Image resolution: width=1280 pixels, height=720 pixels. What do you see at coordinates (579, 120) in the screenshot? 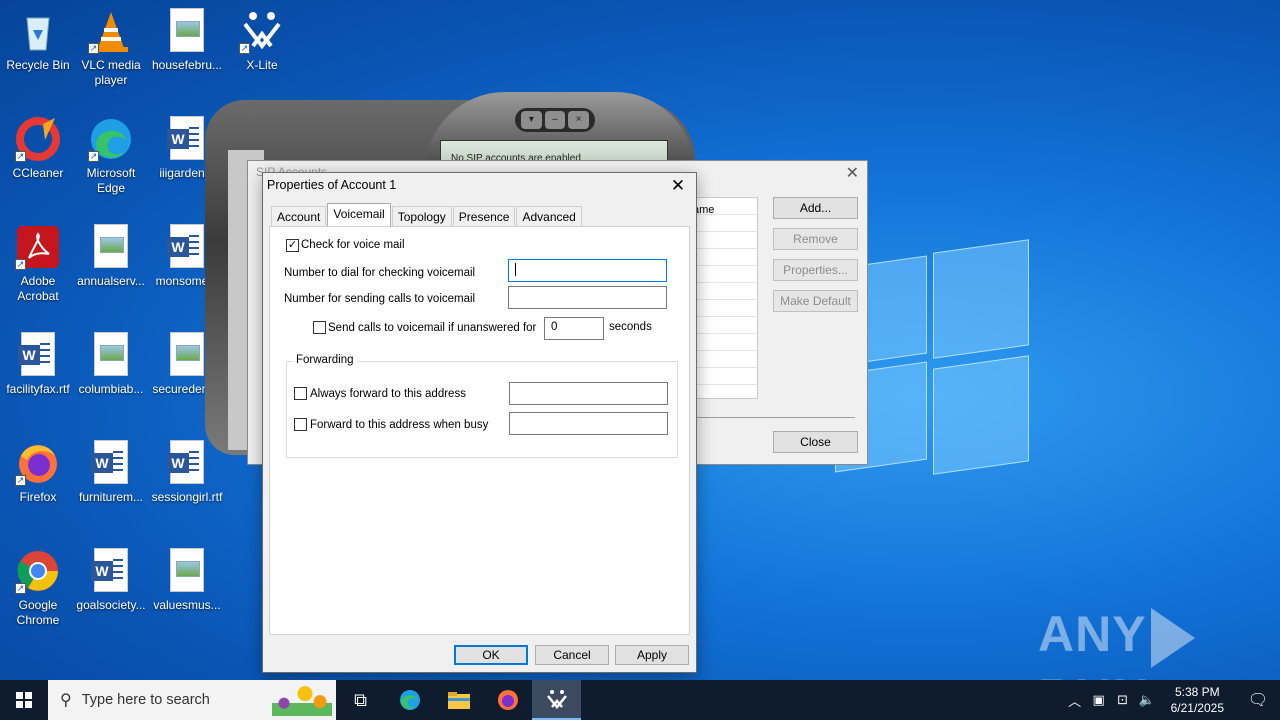
I see `close-icon: ×` at bounding box center [579, 120].